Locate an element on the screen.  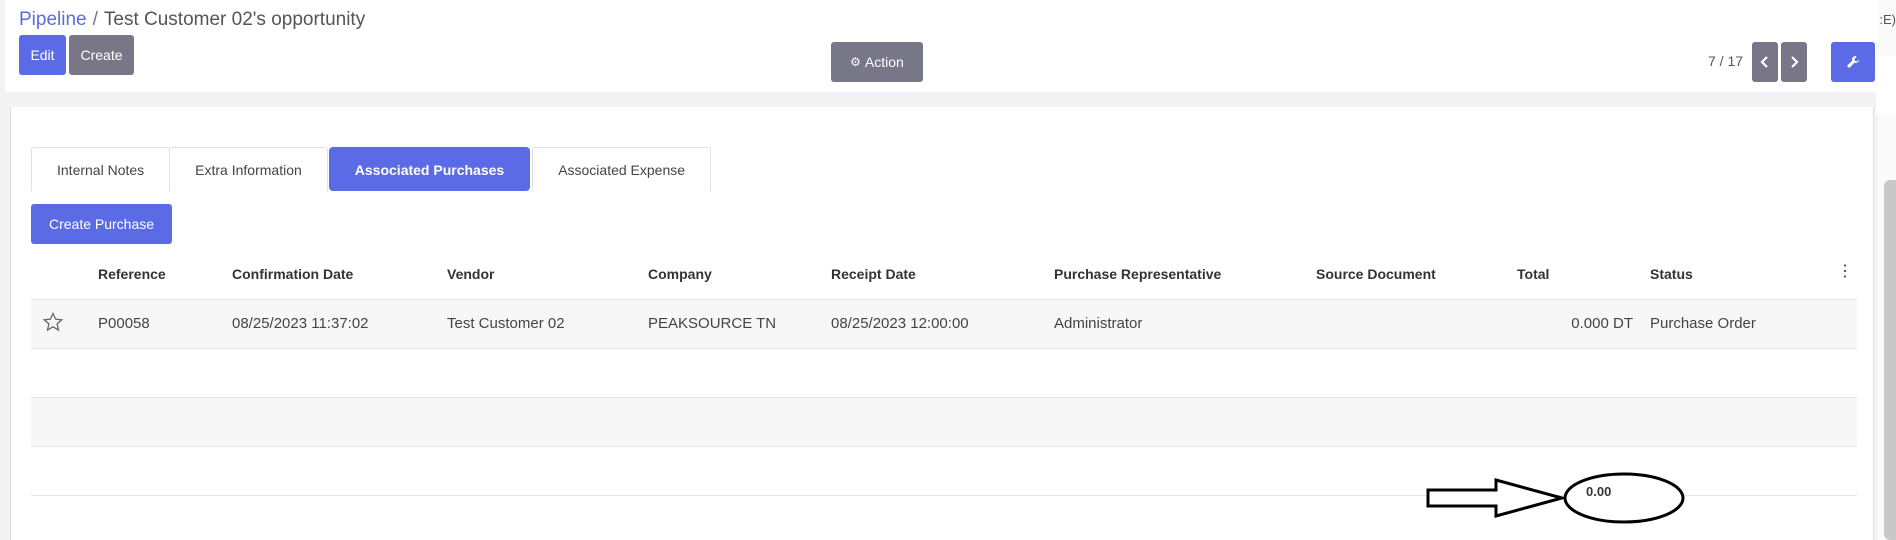
studio-button is located at coordinates (1853, 62).